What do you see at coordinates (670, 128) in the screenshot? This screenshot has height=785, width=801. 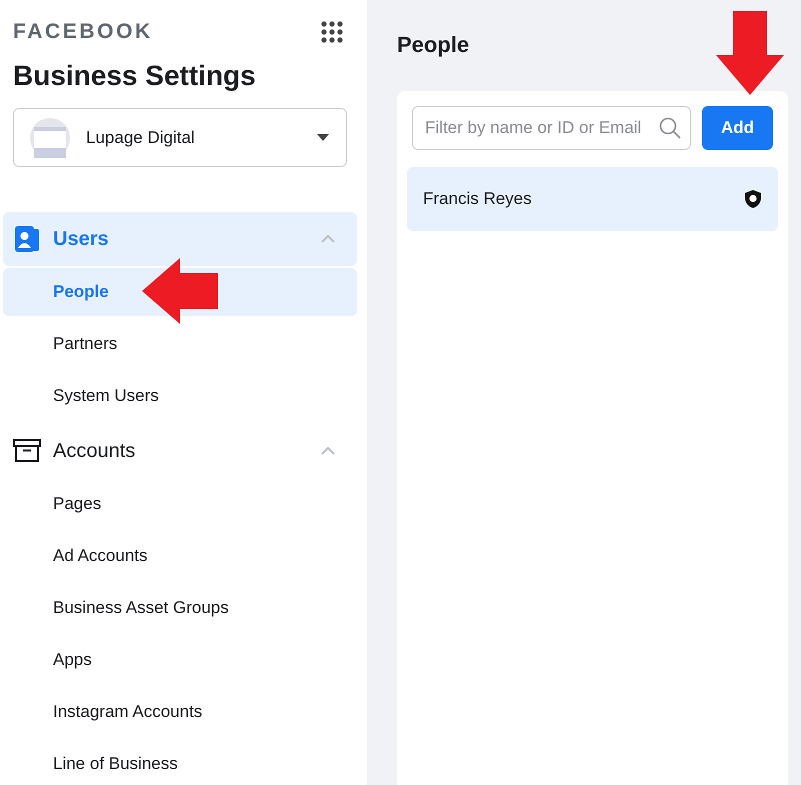 I see `search-icon` at bounding box center [670, 128].